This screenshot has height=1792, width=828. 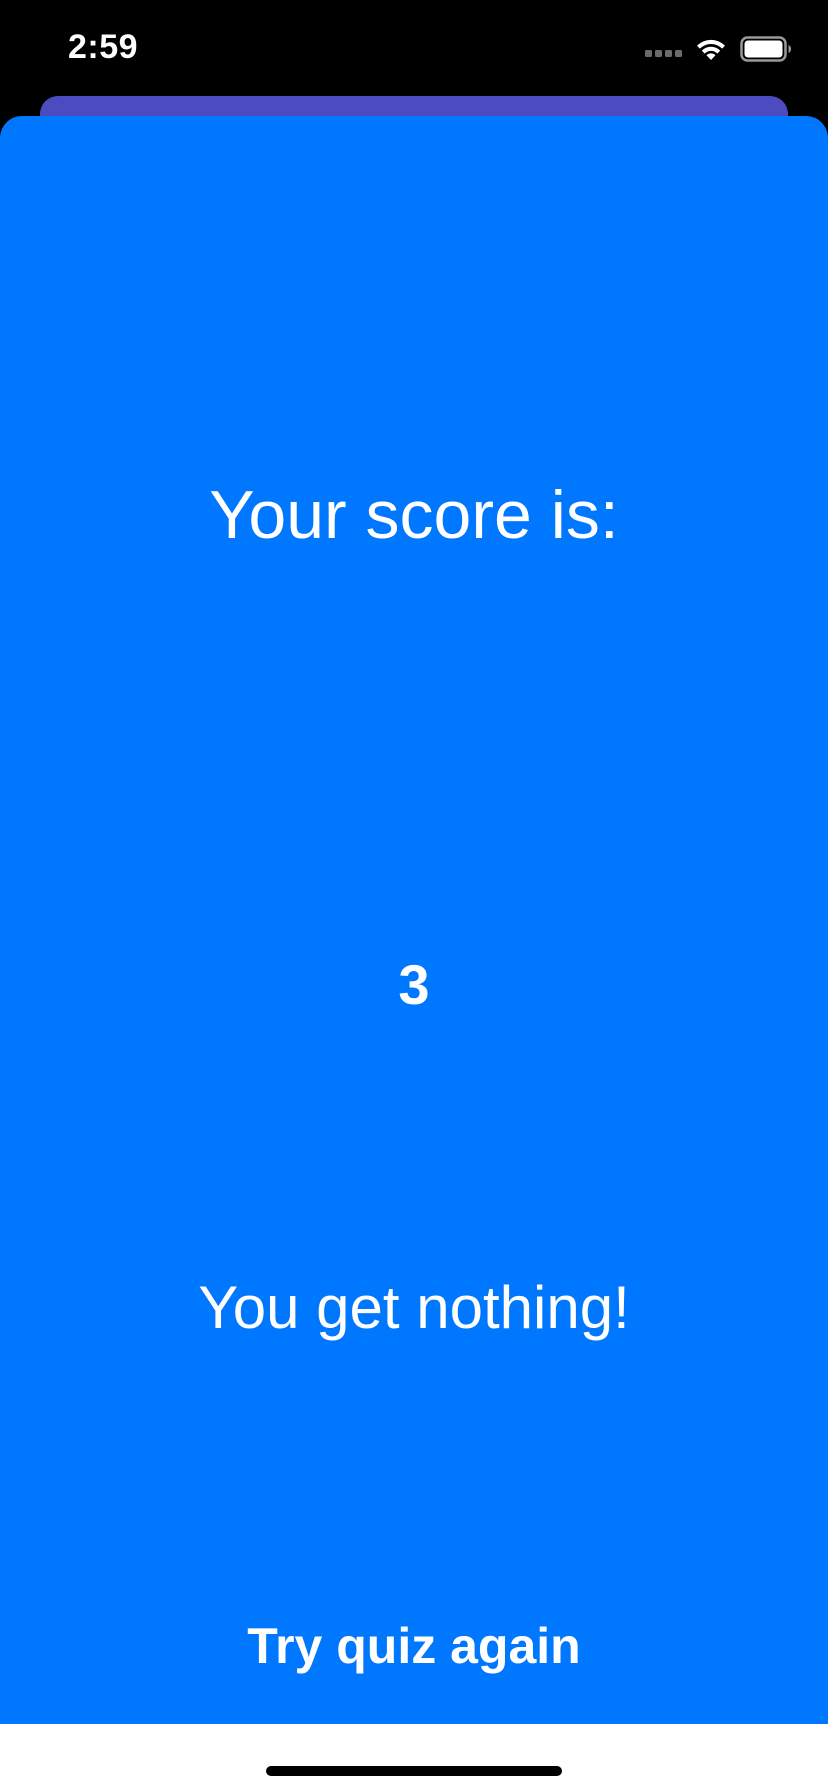 I want to click on score-value: 3, so click(x=414, y=984).